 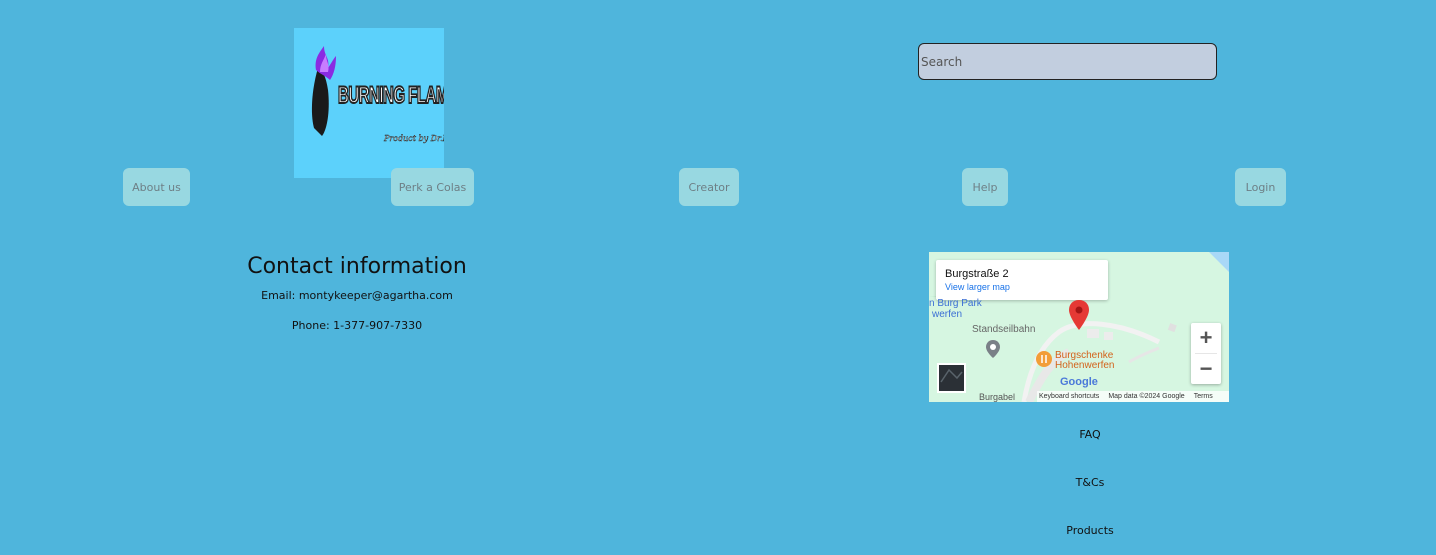 What do you see at coordinates (1079, 315) in the screenshot?
I see `red-pin-icon` at bounding box center [1079, 315].